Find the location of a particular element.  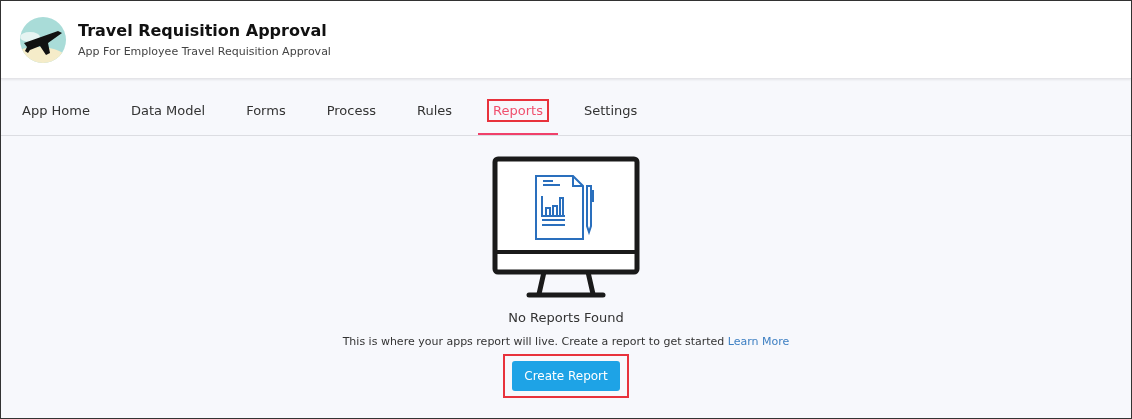

monitor-report-icon is located at coordinates (566, 227).